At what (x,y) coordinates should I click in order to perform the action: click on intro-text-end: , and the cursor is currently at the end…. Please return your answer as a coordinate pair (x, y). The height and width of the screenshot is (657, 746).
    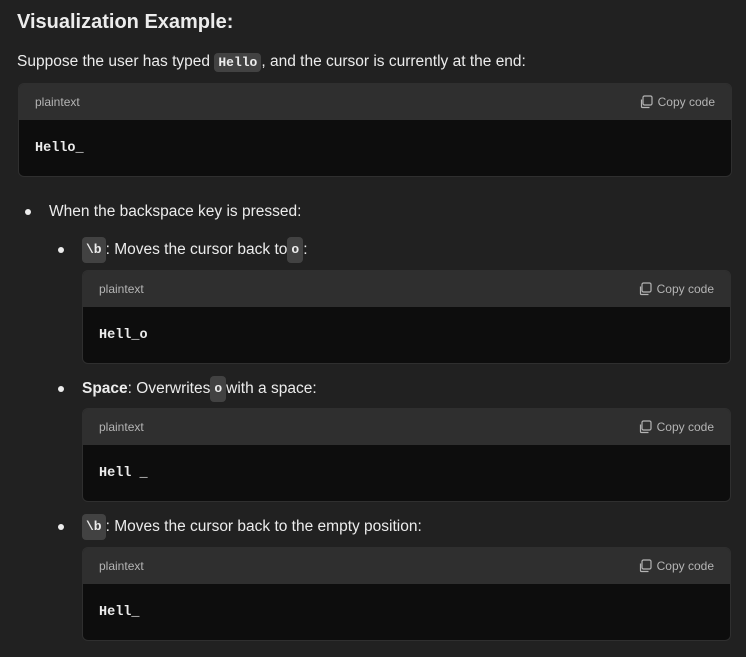
    Looking at the image, I should click on (393, 61).